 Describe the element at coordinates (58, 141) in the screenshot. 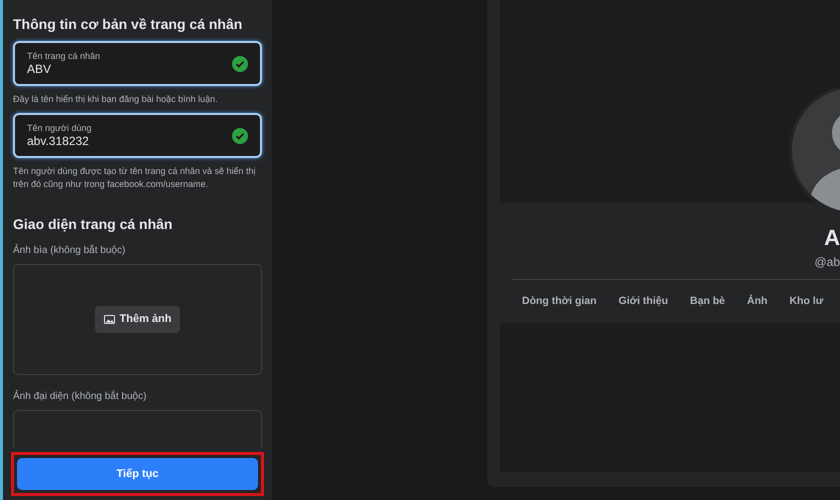

I see `field-value: abv.318232` at that location.